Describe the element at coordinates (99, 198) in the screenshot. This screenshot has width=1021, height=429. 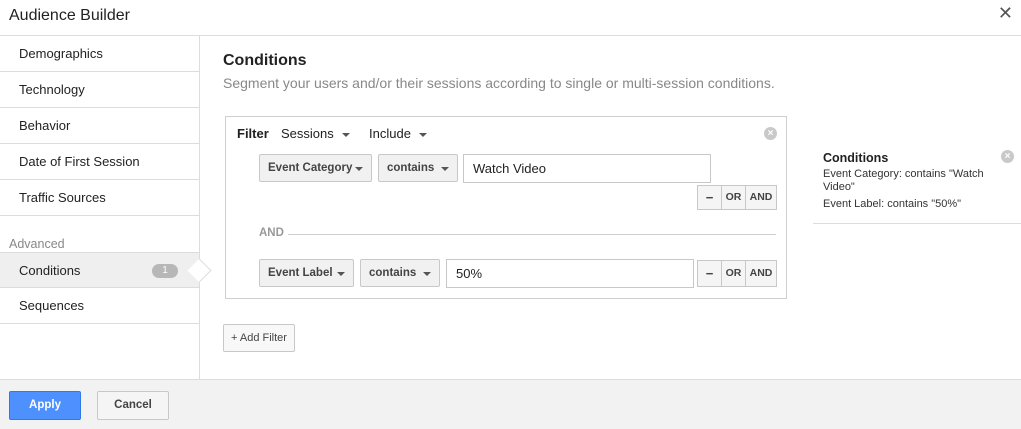
I see `sidebar-item-traffic-sources: Traffic Sources` at that location.